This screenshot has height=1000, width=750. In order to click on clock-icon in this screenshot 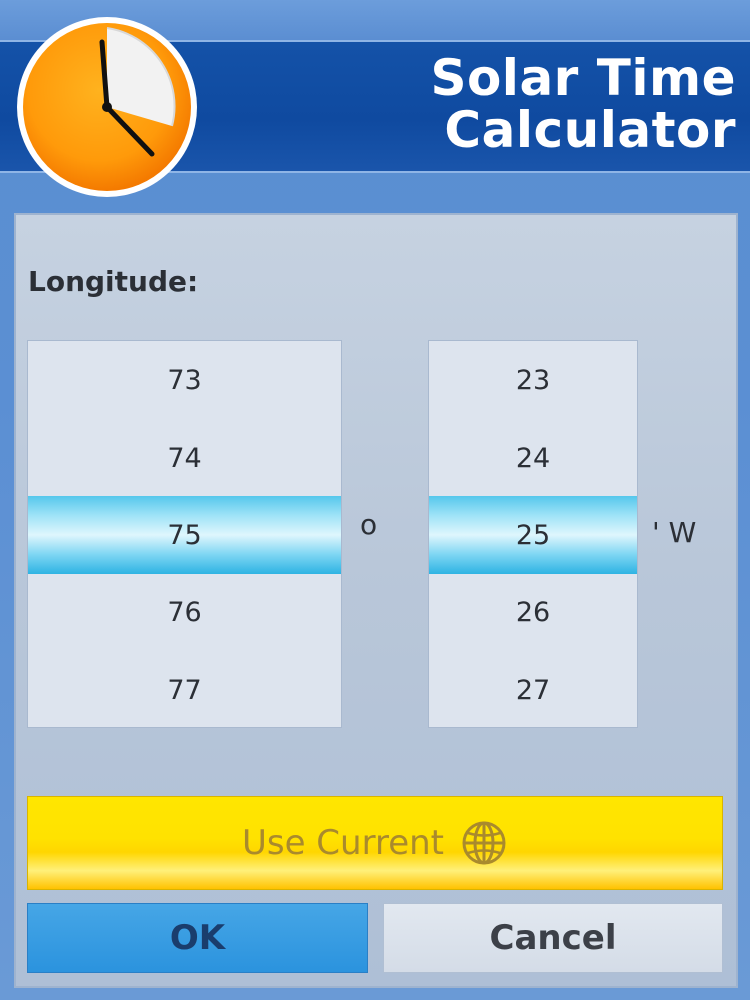, I will do `click(107, 107)`.